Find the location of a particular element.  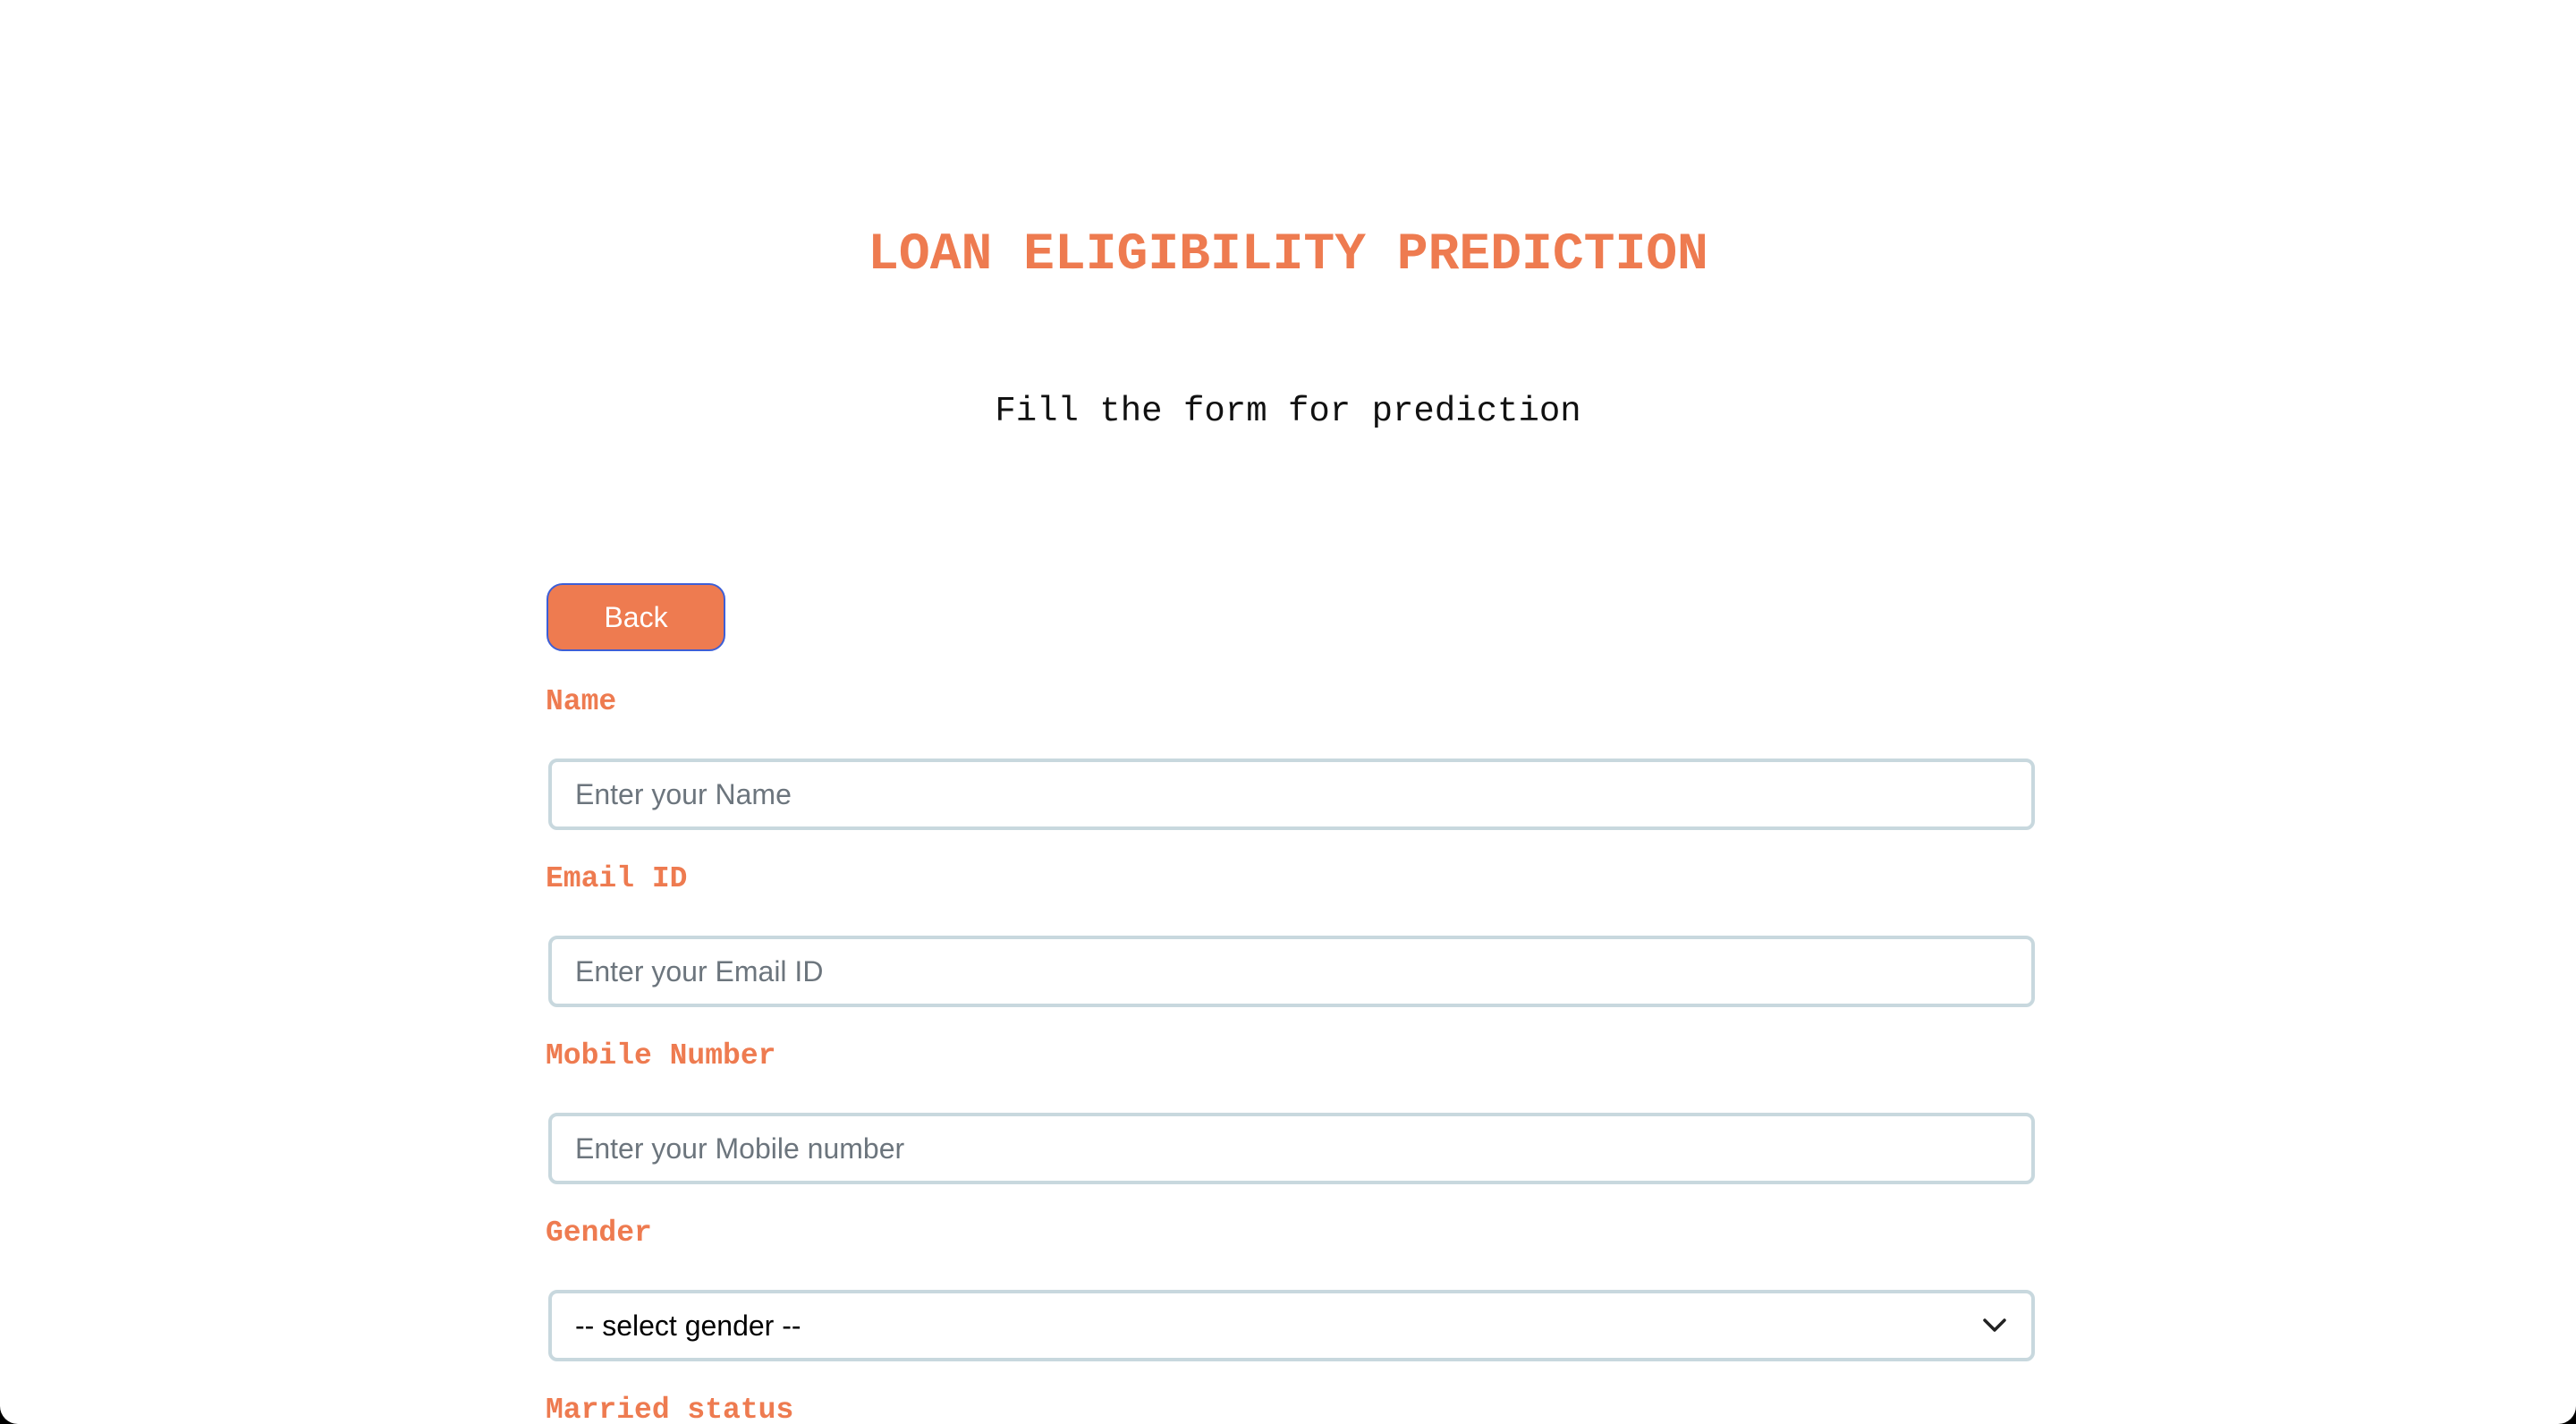

gender-label: Gender is located at coordinates (599, 1233).